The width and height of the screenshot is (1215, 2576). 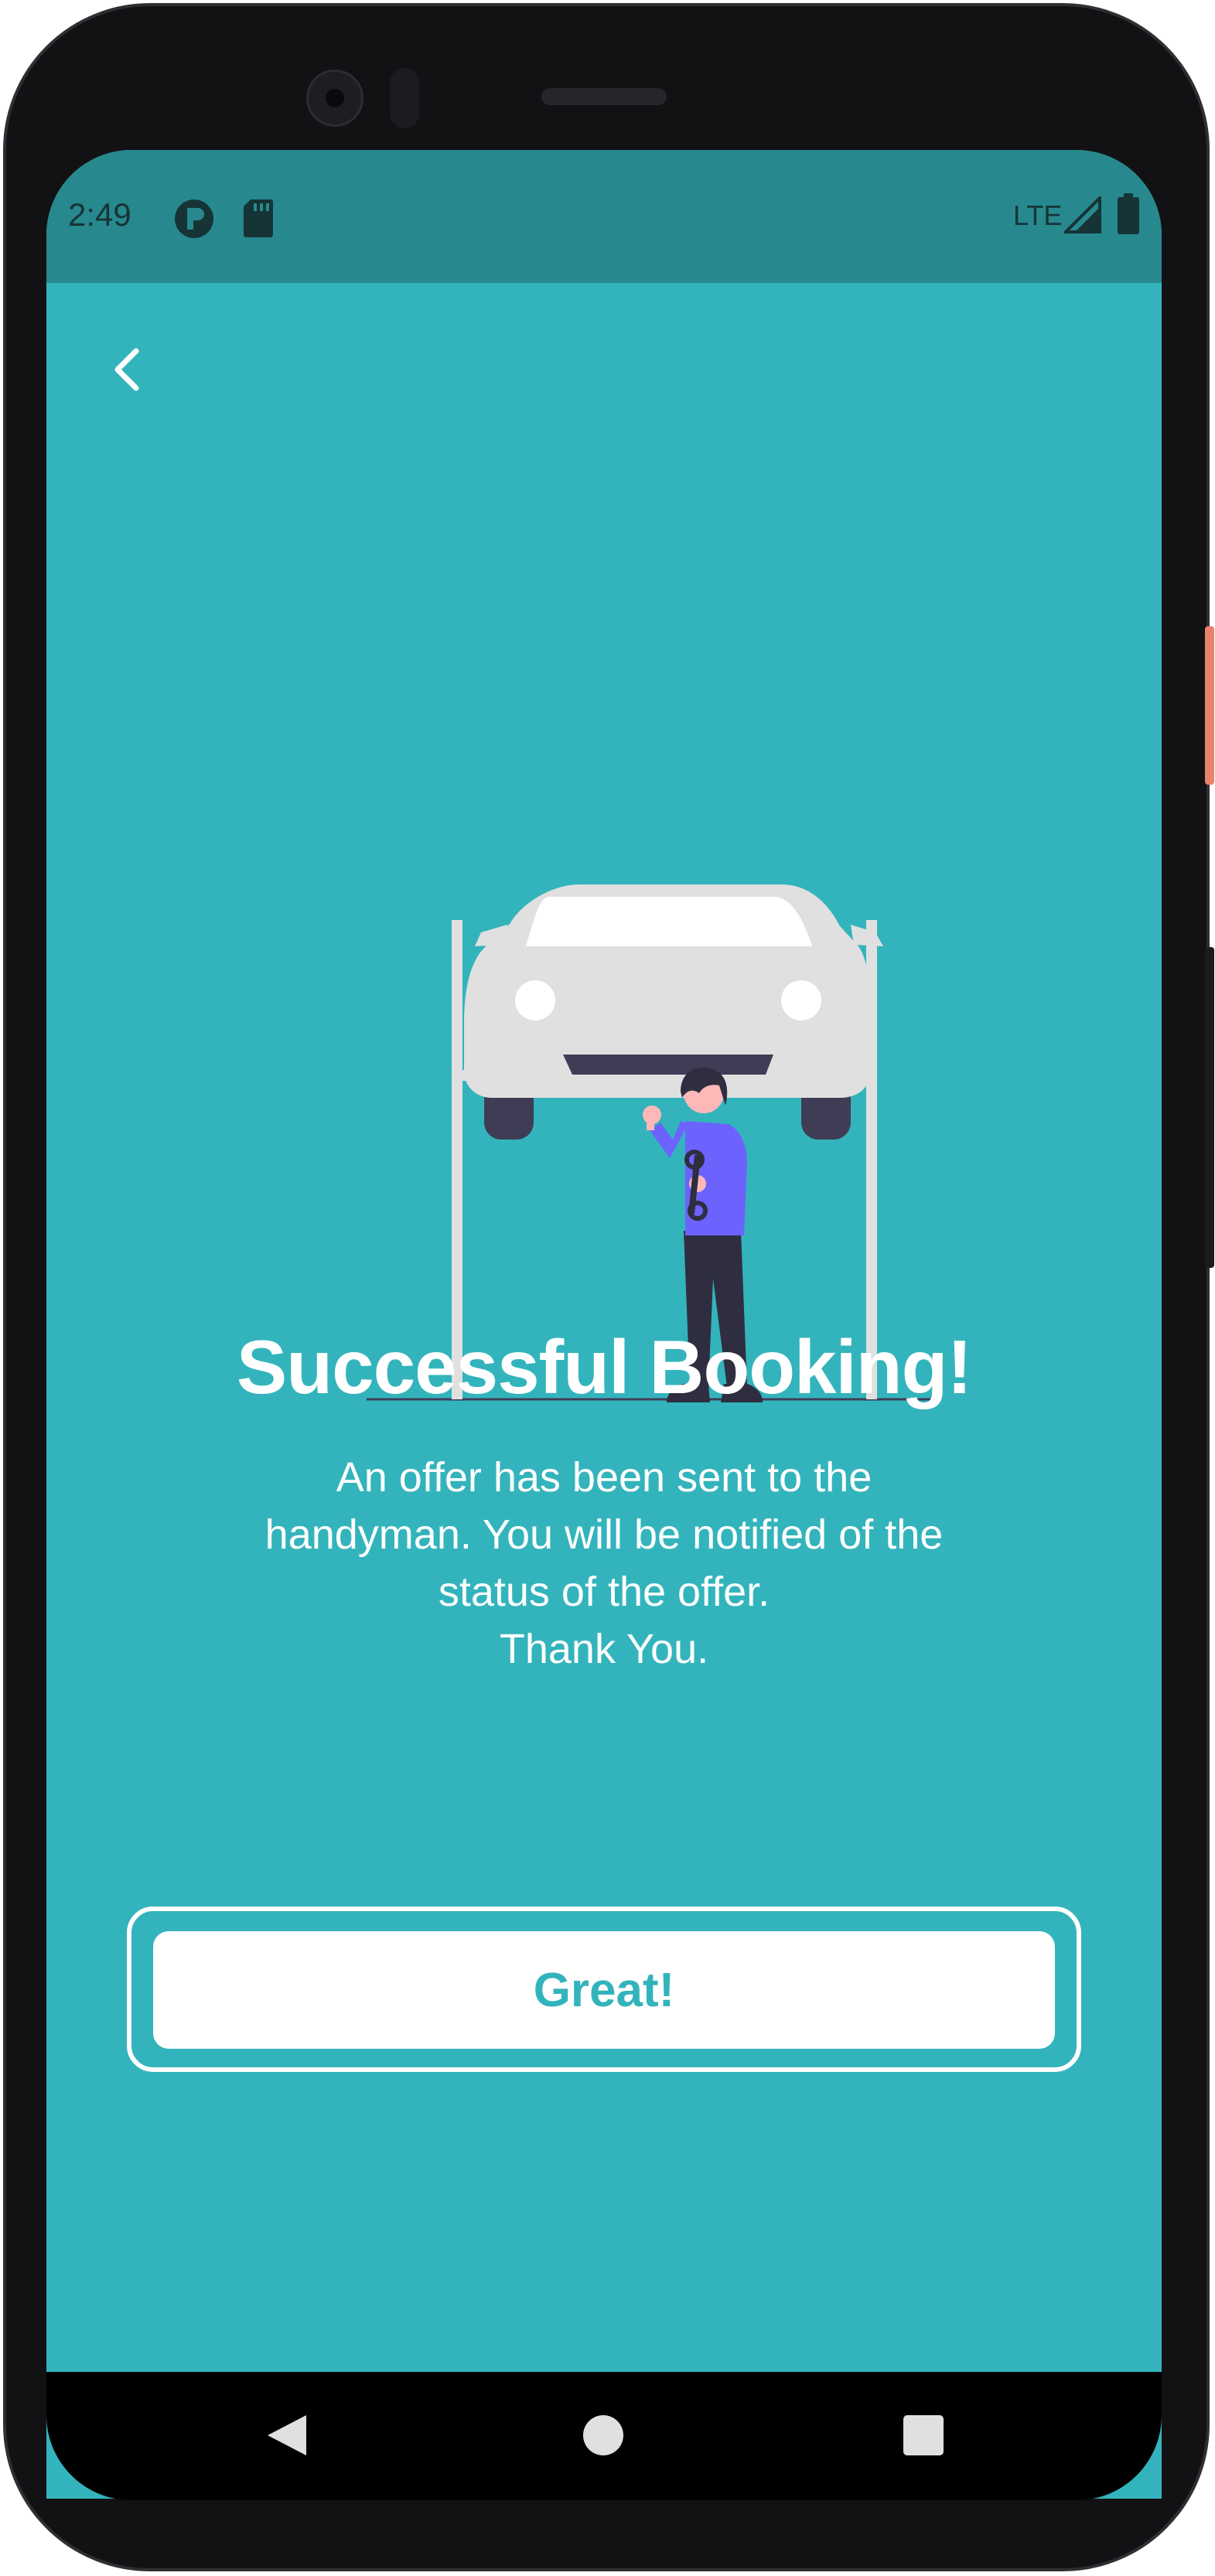 I want to click on power-button, so click(x=1209, y=705).